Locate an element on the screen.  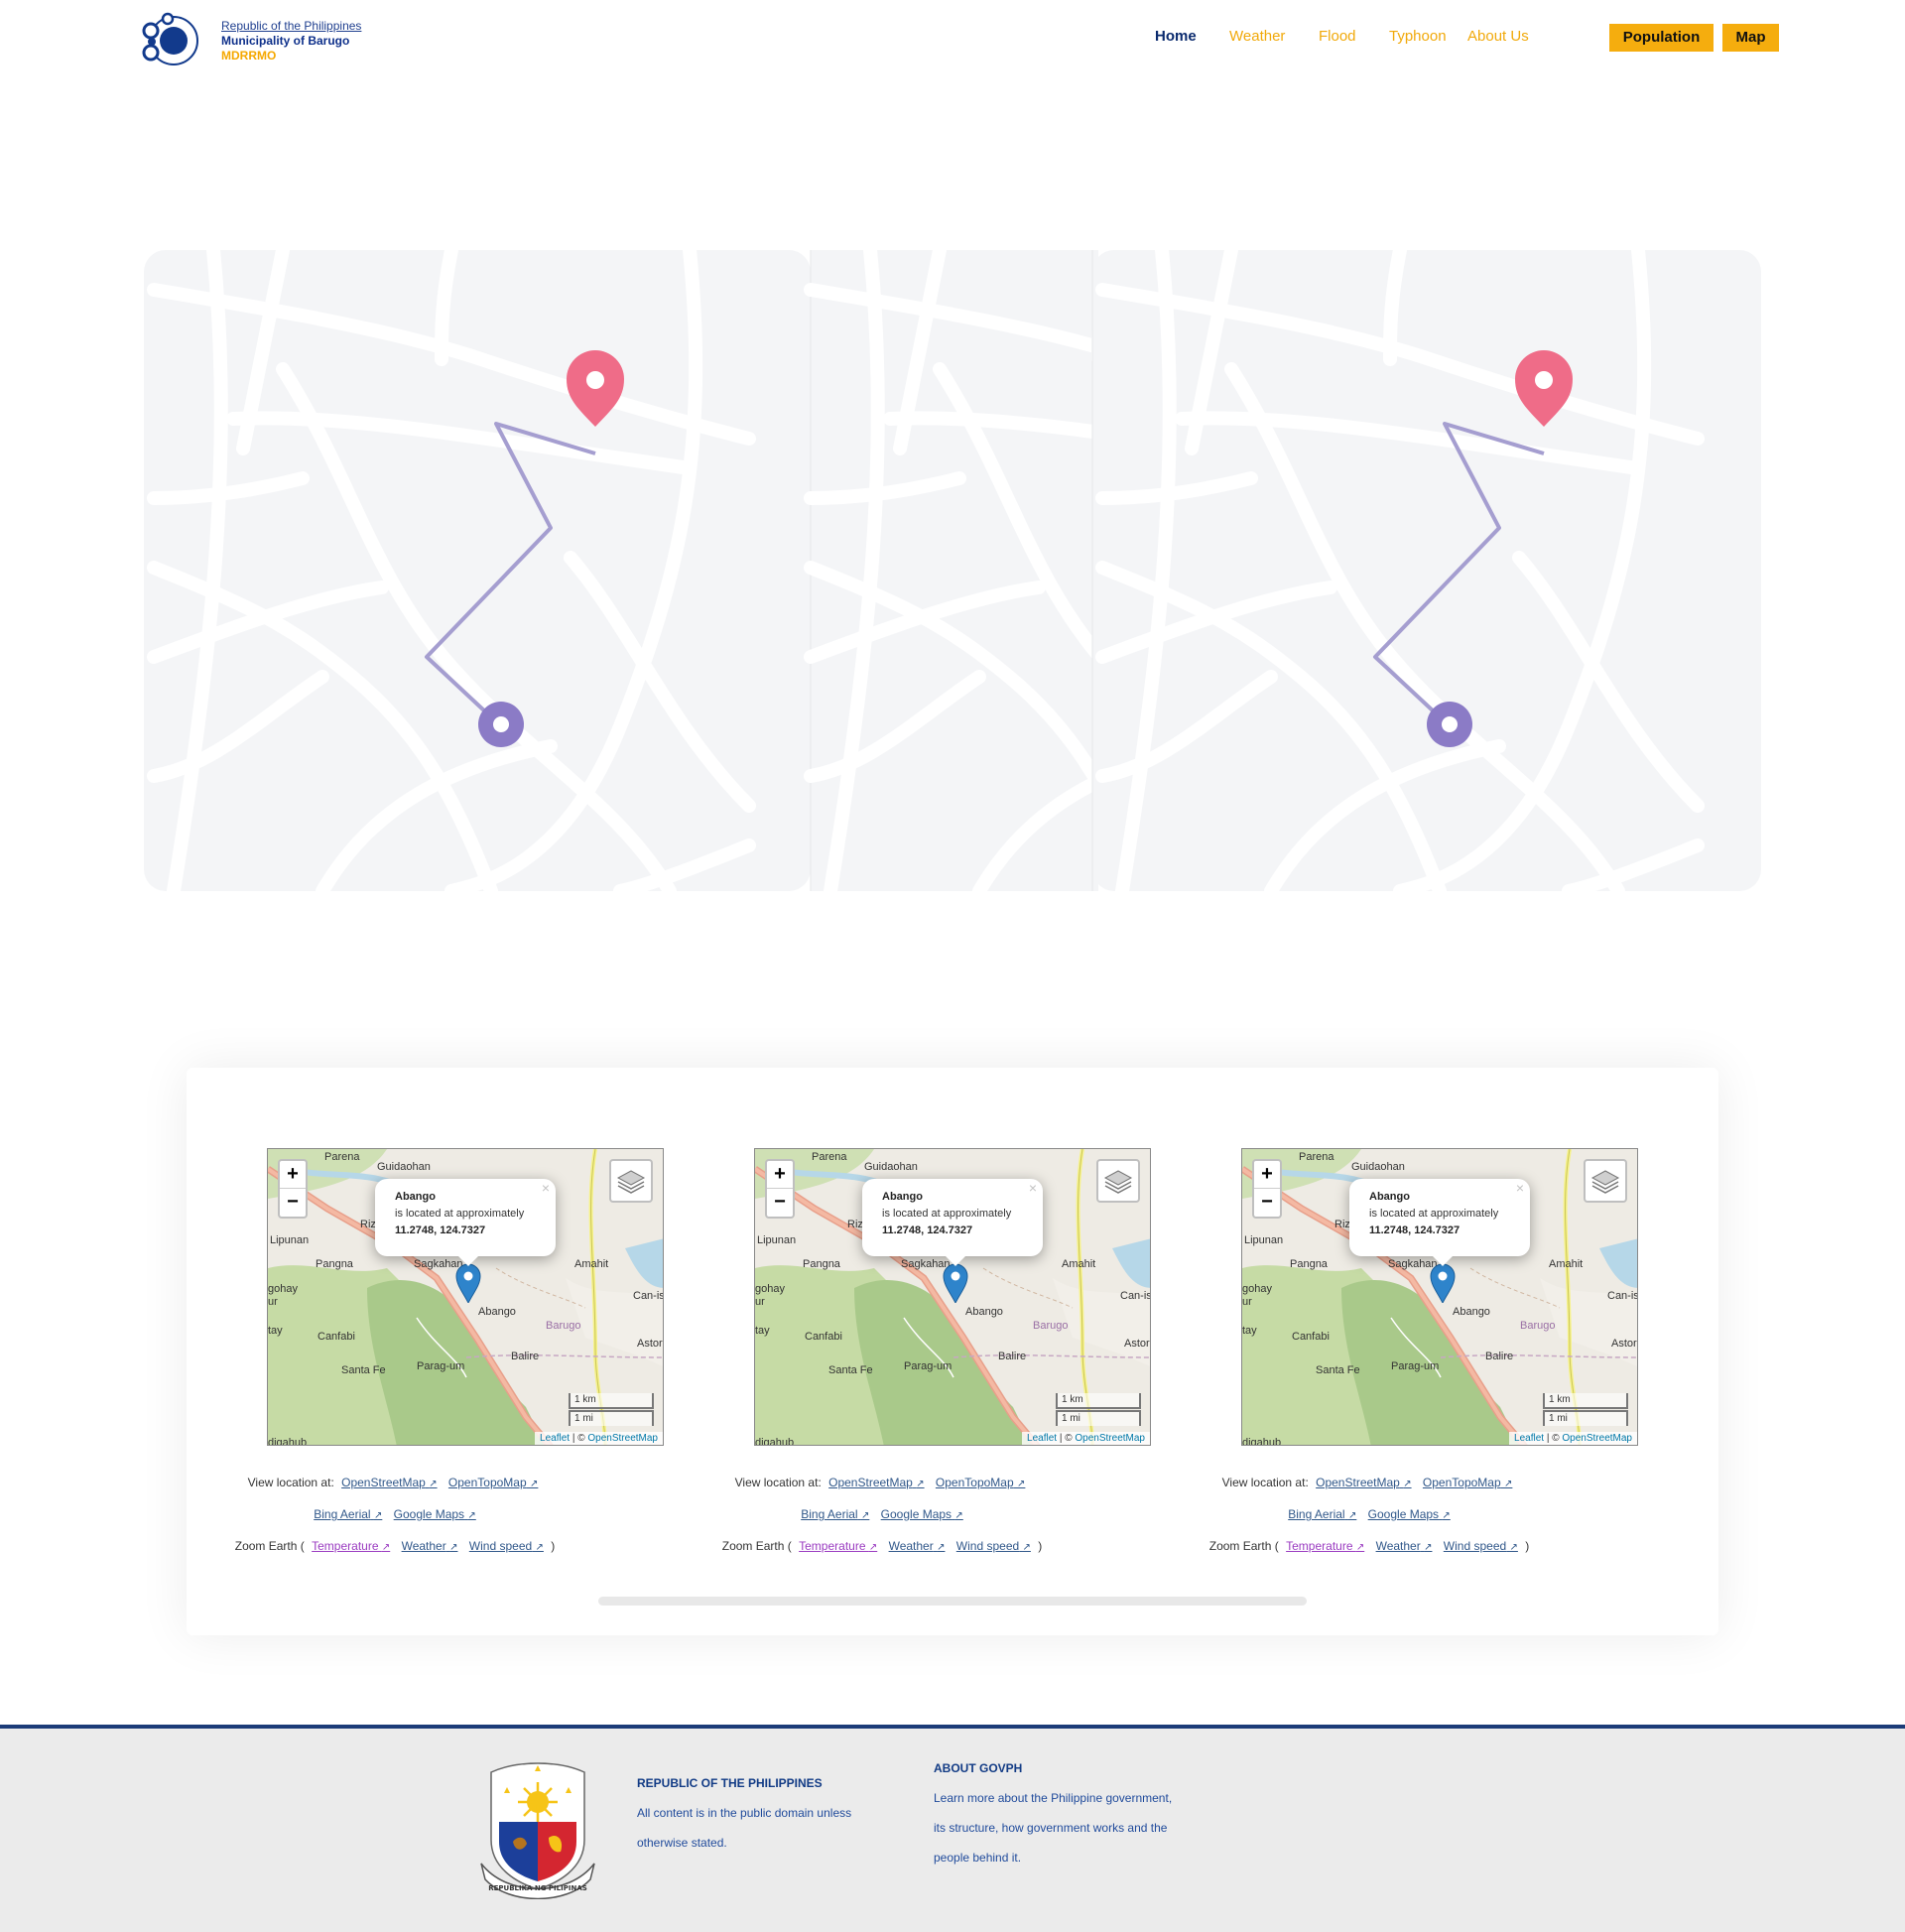
horizontal-scrollbar is located at coordinates (952, 1602).